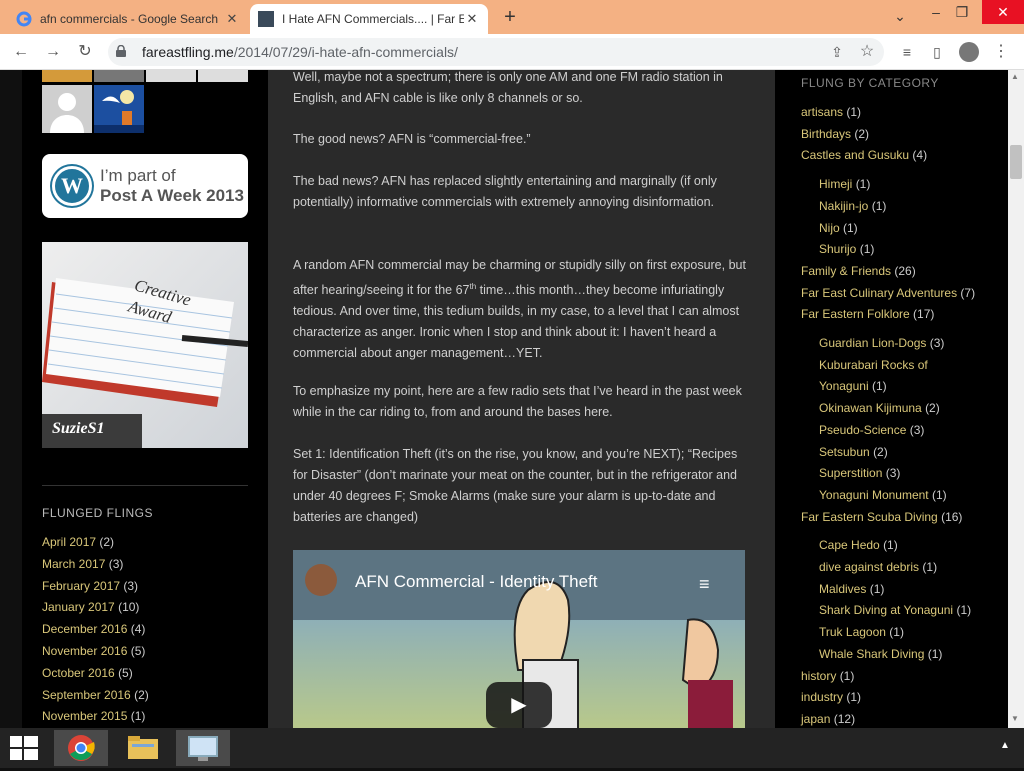 This screenshot has width=1024, height=771. I want to click on restore-button: ❐, so click(962, 12).